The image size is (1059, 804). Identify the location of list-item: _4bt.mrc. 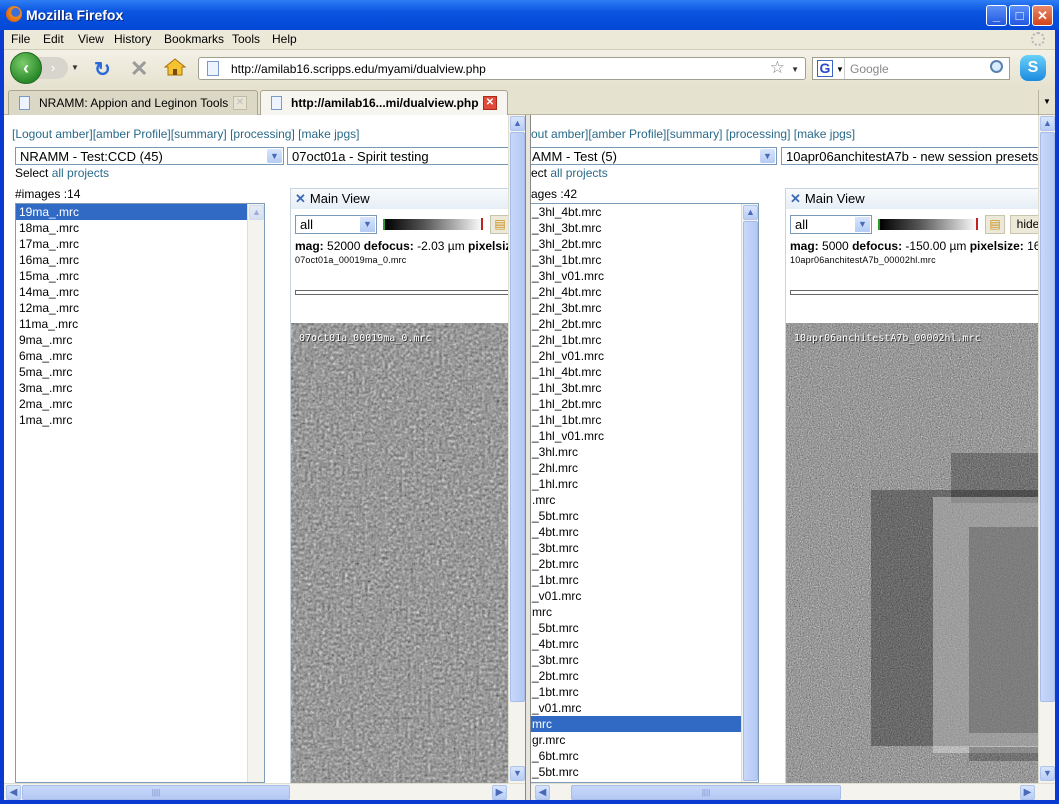
(644, 644).